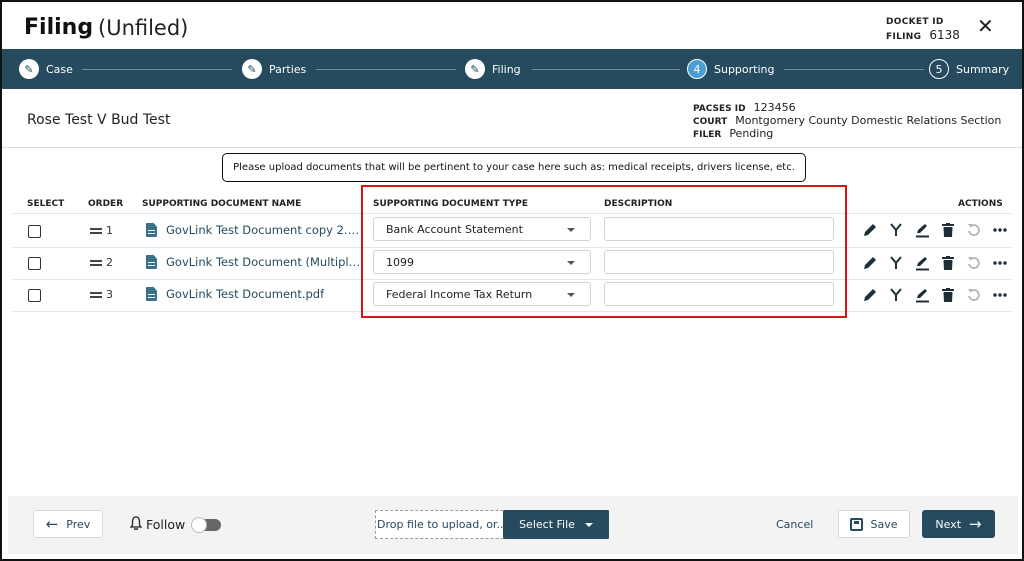  What do you see at coordinates (109, 230) in the screenshot?
I see `row-order: 1` at bounding box center [109, 230].